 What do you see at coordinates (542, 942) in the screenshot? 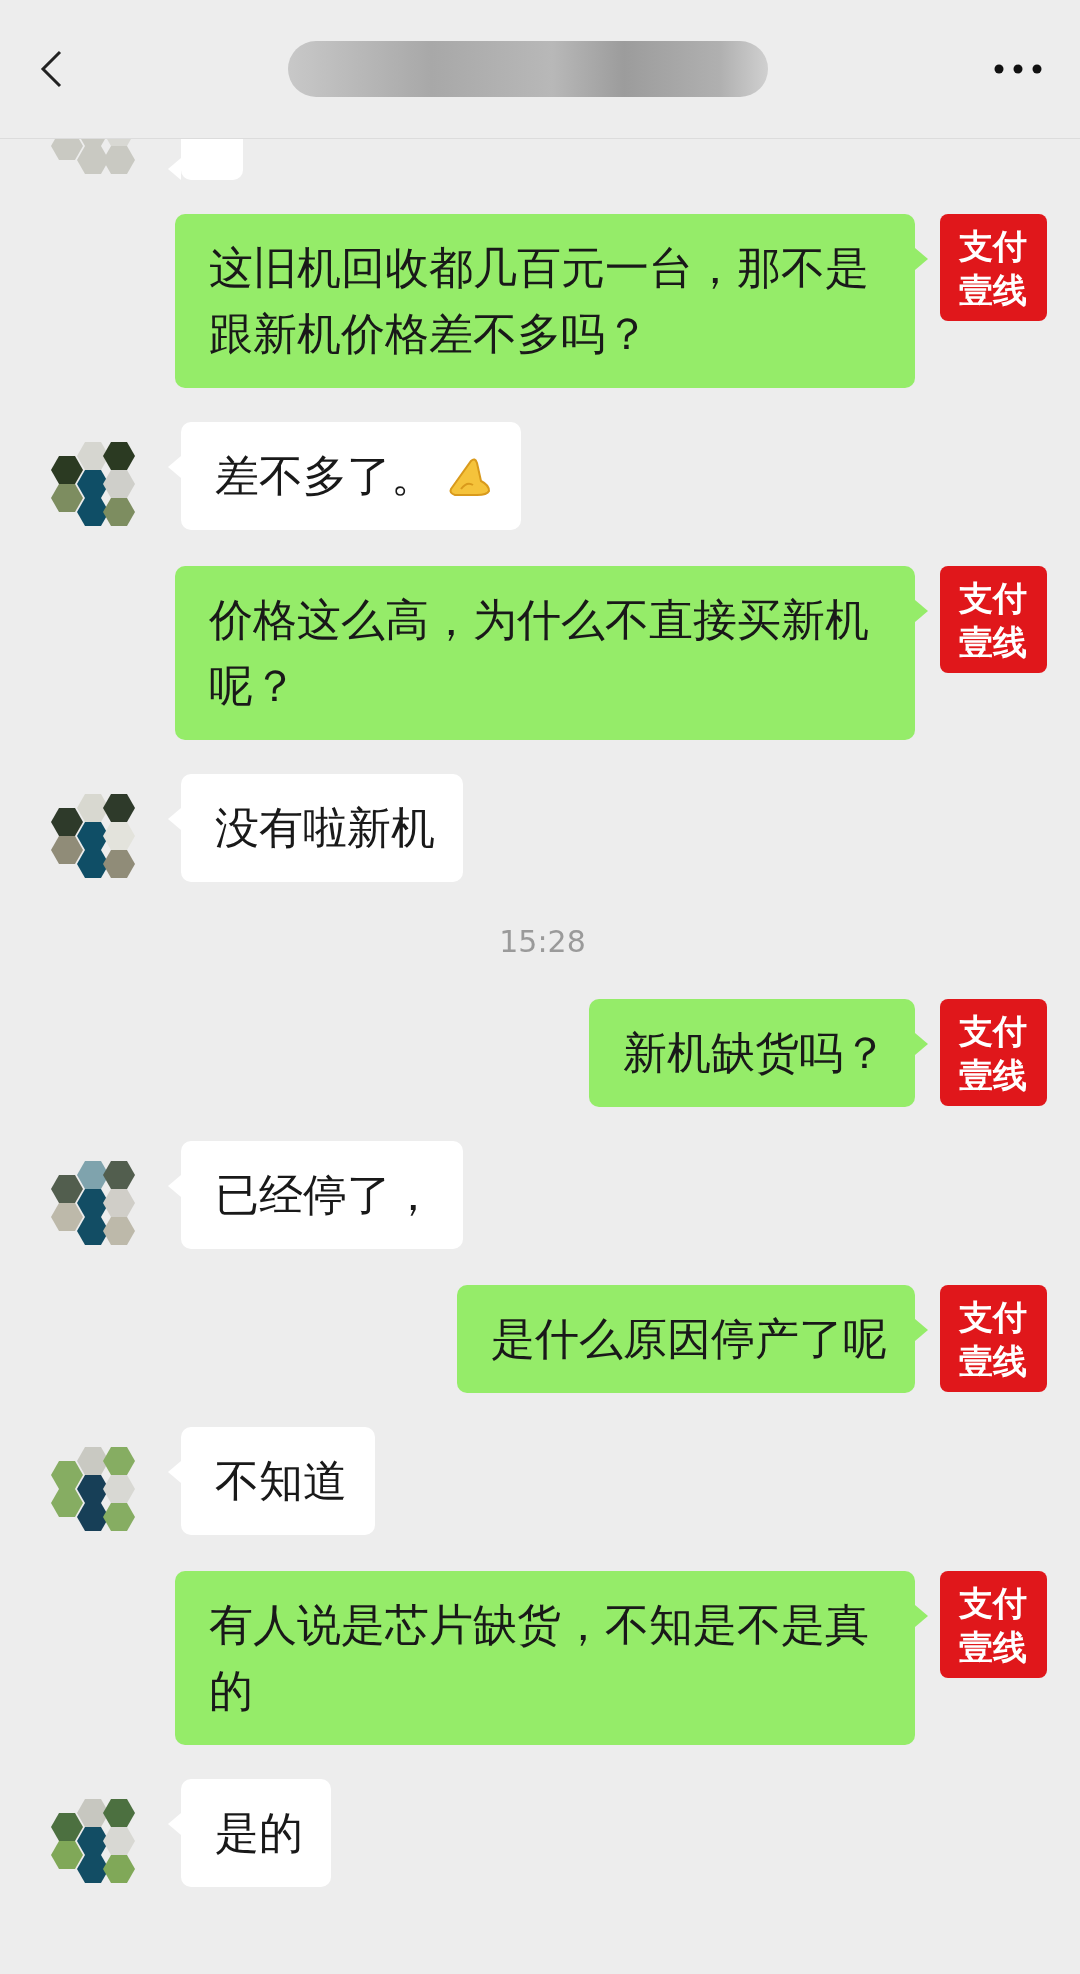
I see `timestamp: 15:28` at bounding box center [542, 942].